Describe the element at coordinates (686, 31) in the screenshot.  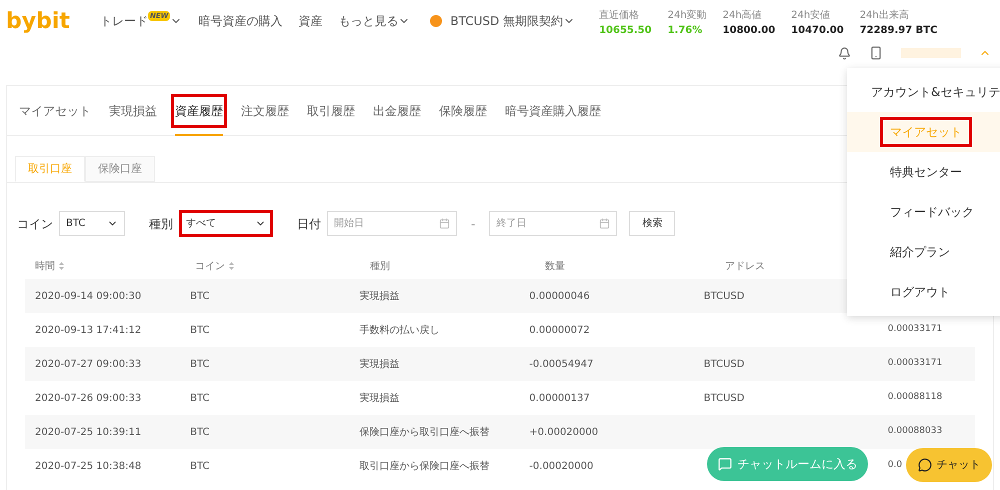
I see `stat-value: 1.76%` at that location.